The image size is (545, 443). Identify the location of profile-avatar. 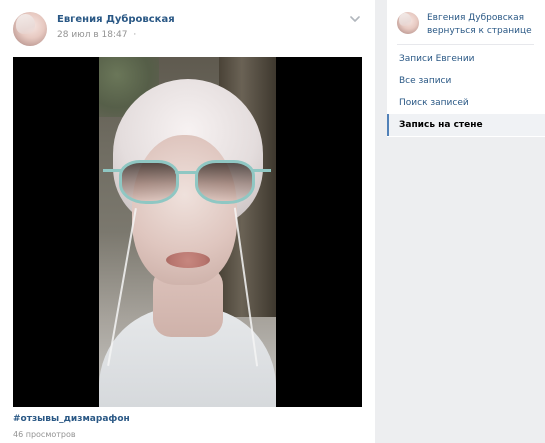
(408, 23).